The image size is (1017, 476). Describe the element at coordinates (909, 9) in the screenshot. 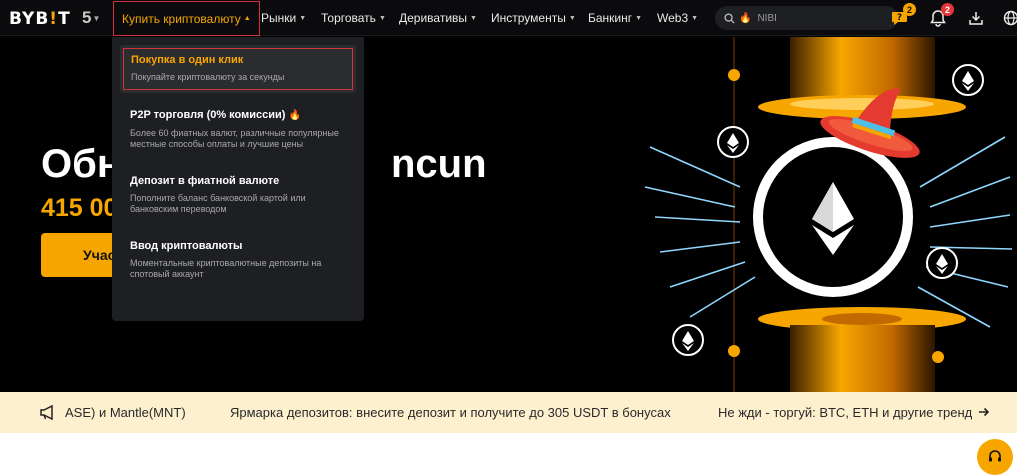

I see `gift-count: 2` at that location.